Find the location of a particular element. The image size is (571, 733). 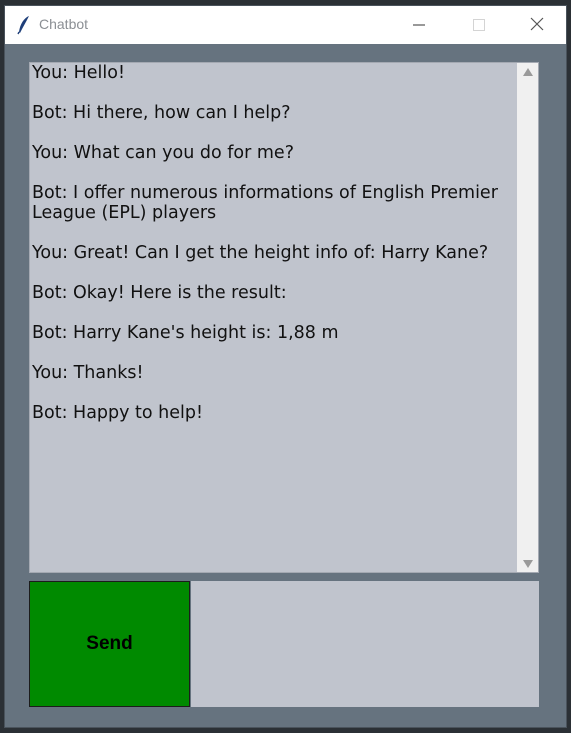

maximize-icon is located at coordinates (479, 25).